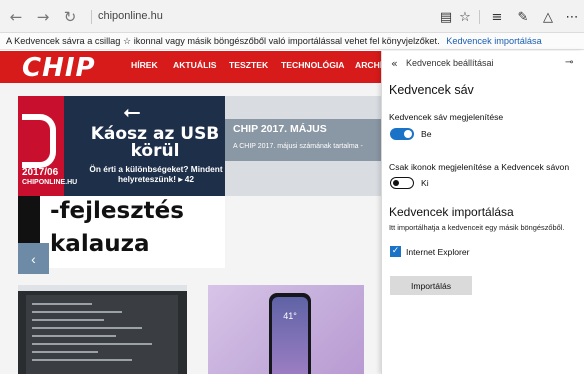  I want to click on usb-icon: ⭠, so click(132, 112).